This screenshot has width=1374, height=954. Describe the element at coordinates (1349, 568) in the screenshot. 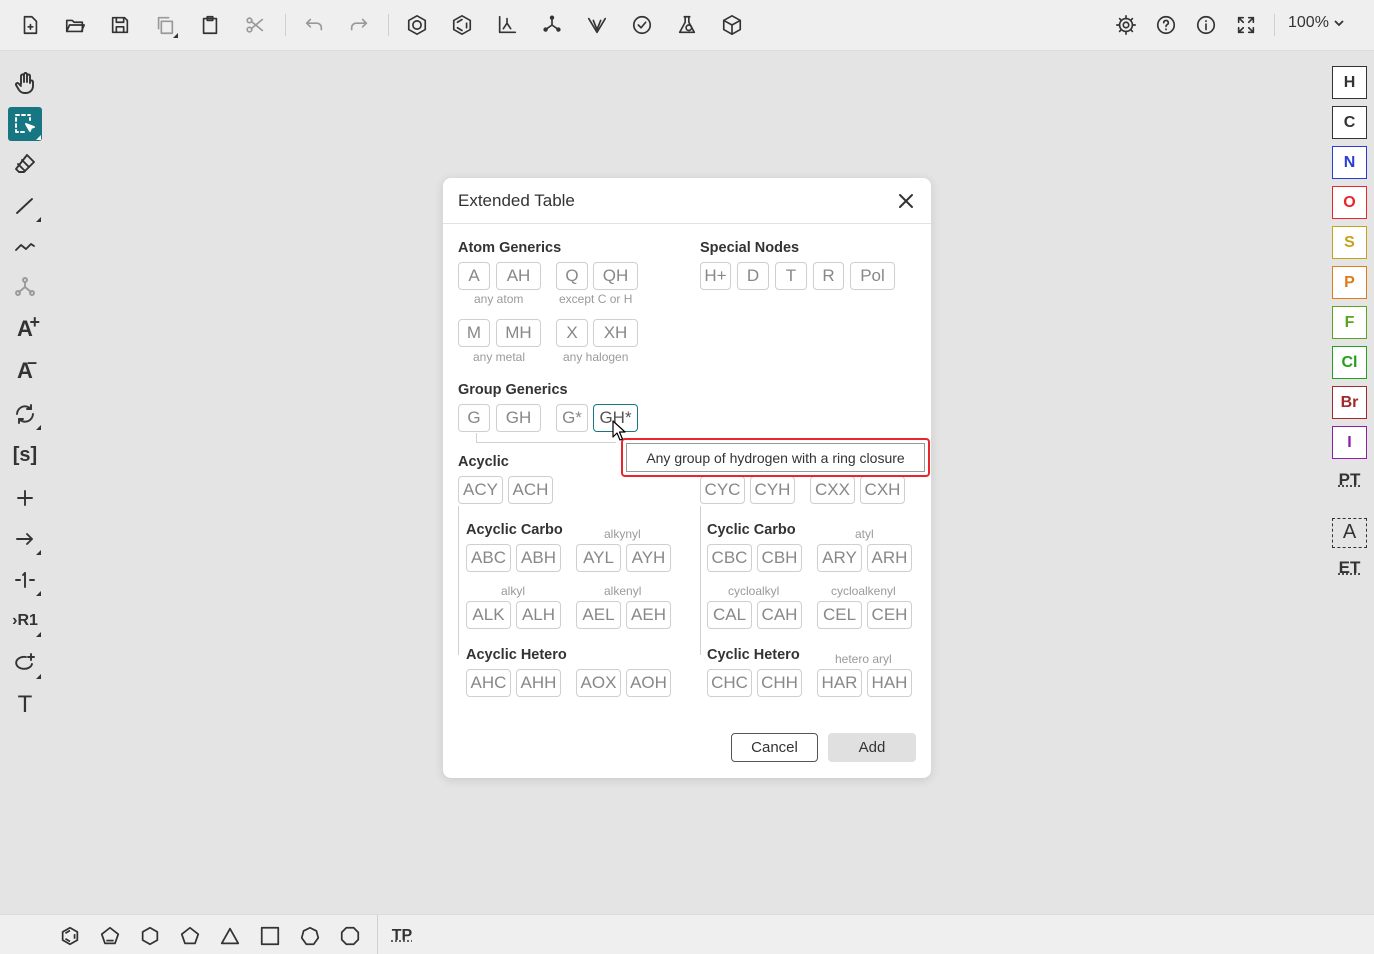

I see `extended-table-button: ET` at that location.